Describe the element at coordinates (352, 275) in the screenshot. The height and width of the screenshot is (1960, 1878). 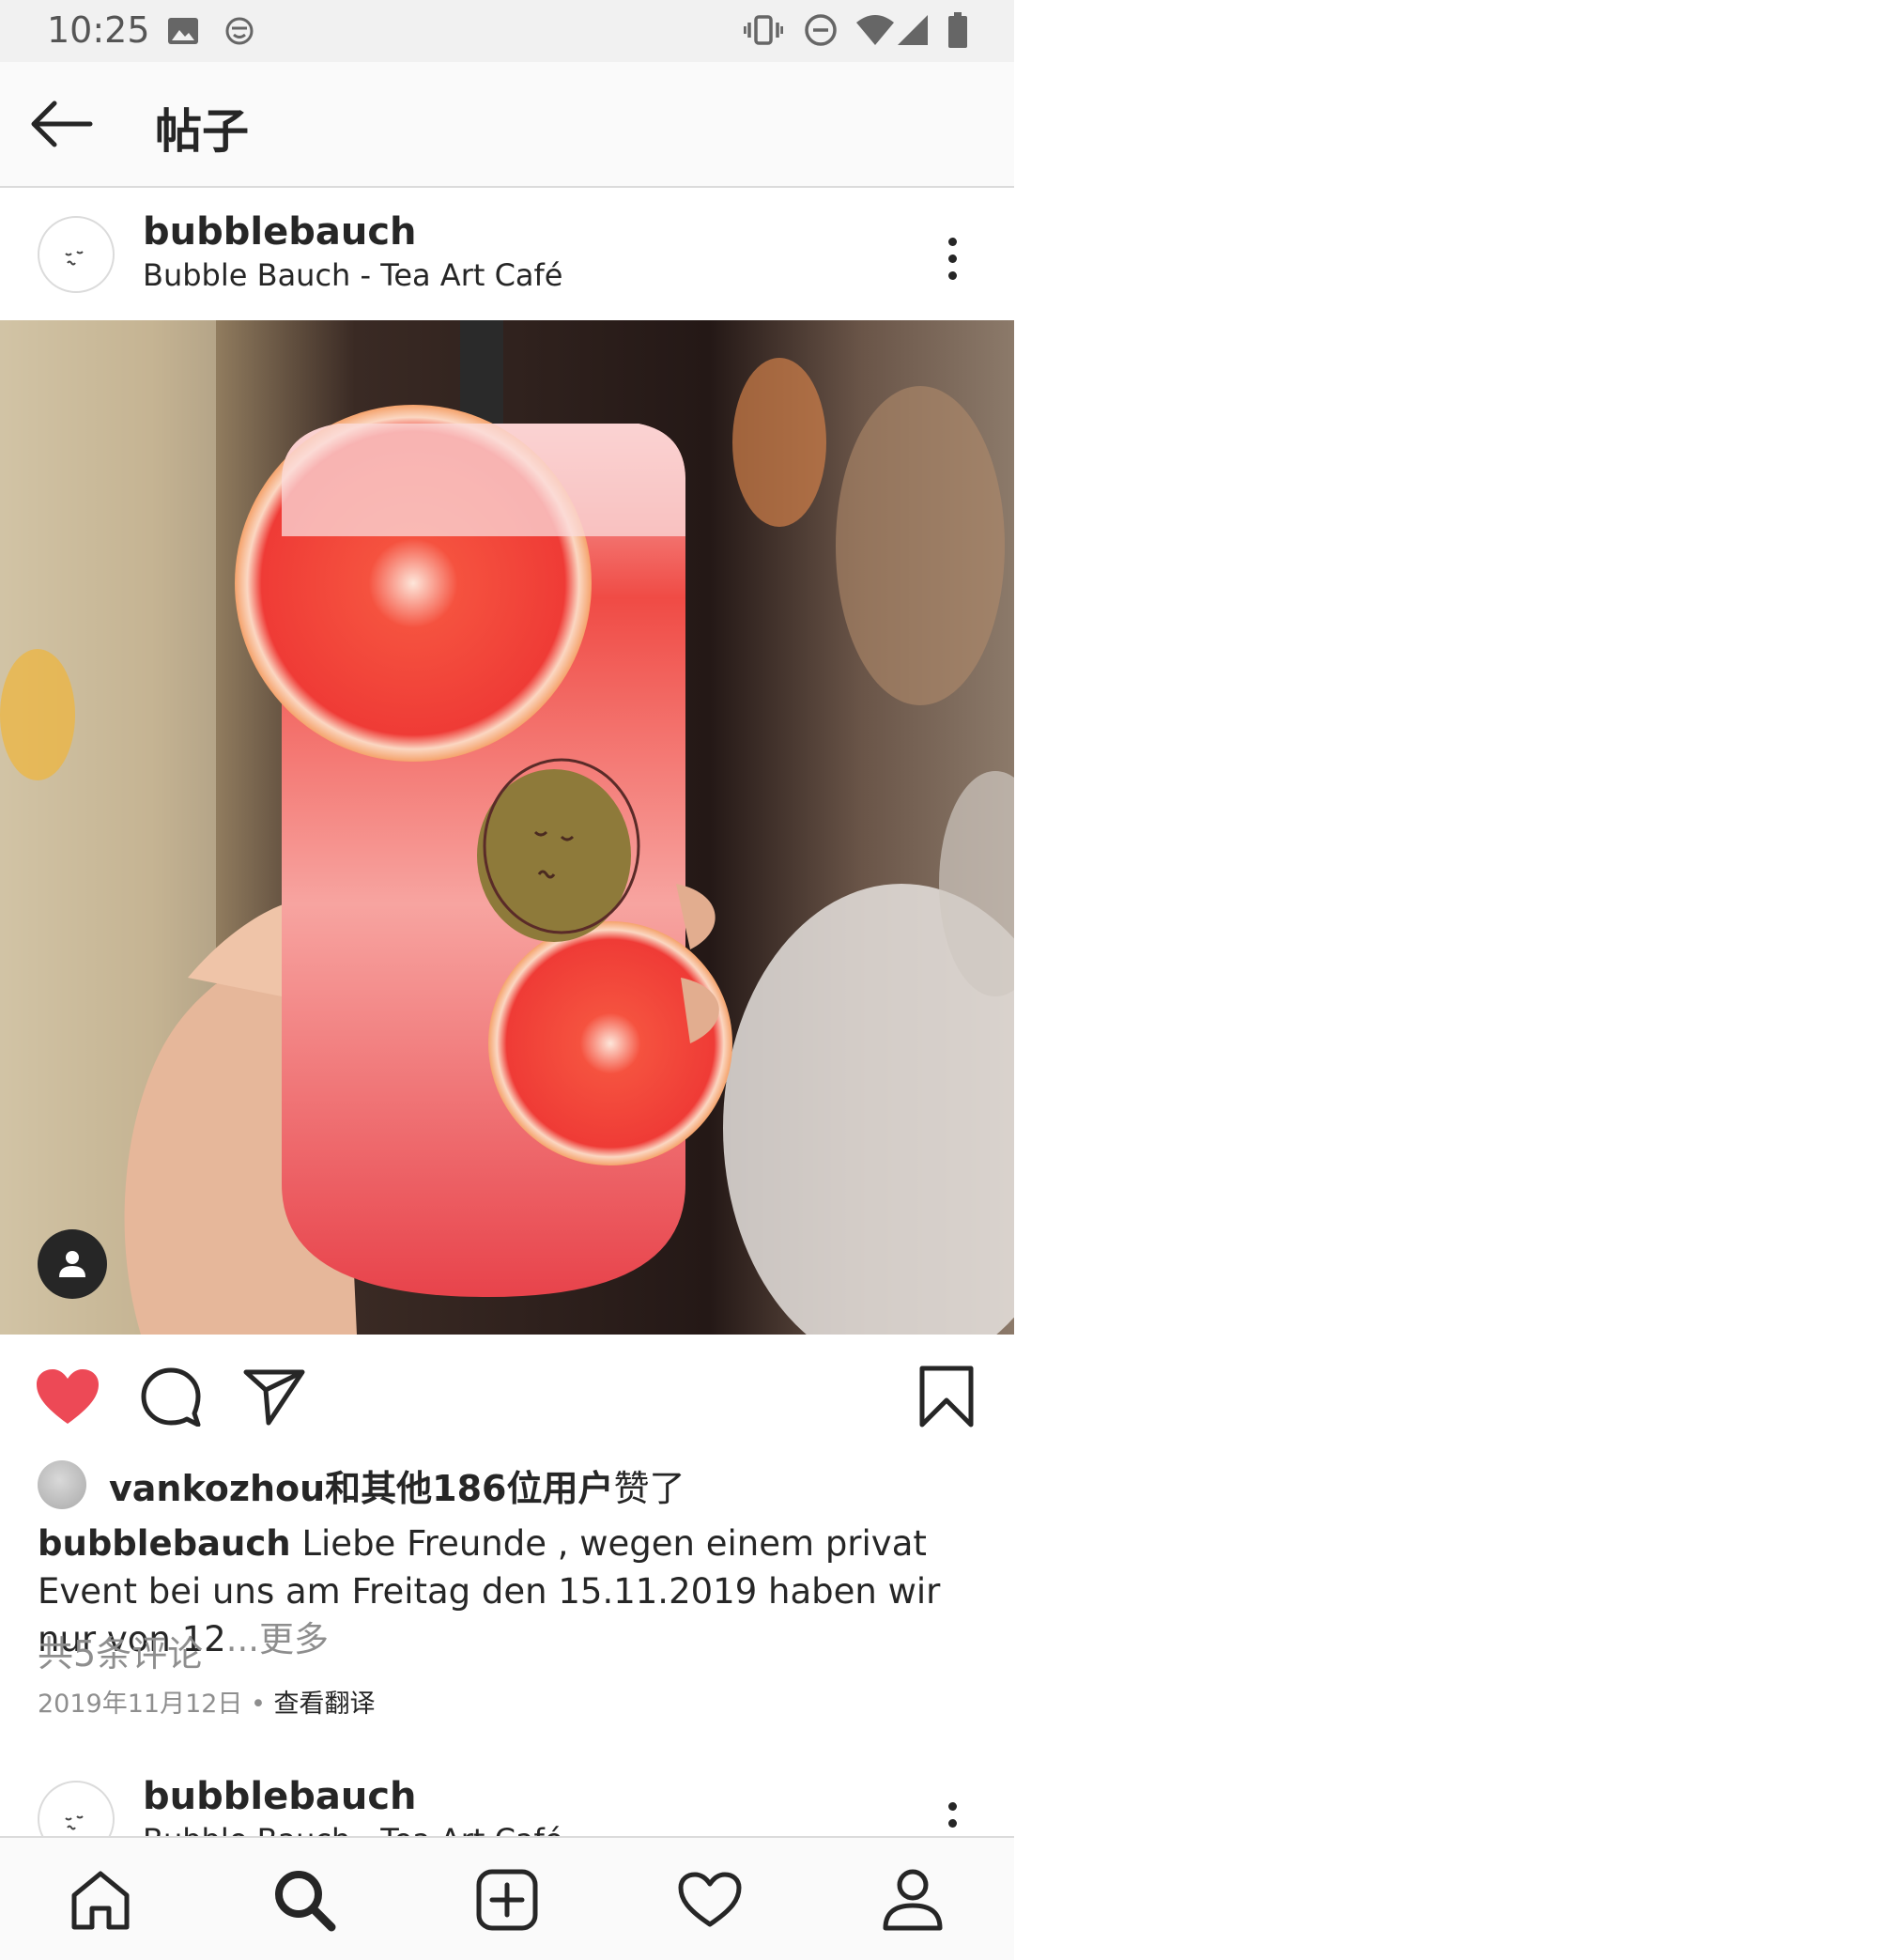
I see `post-location: Bubble Bauch - Tea Art Café` at that location.